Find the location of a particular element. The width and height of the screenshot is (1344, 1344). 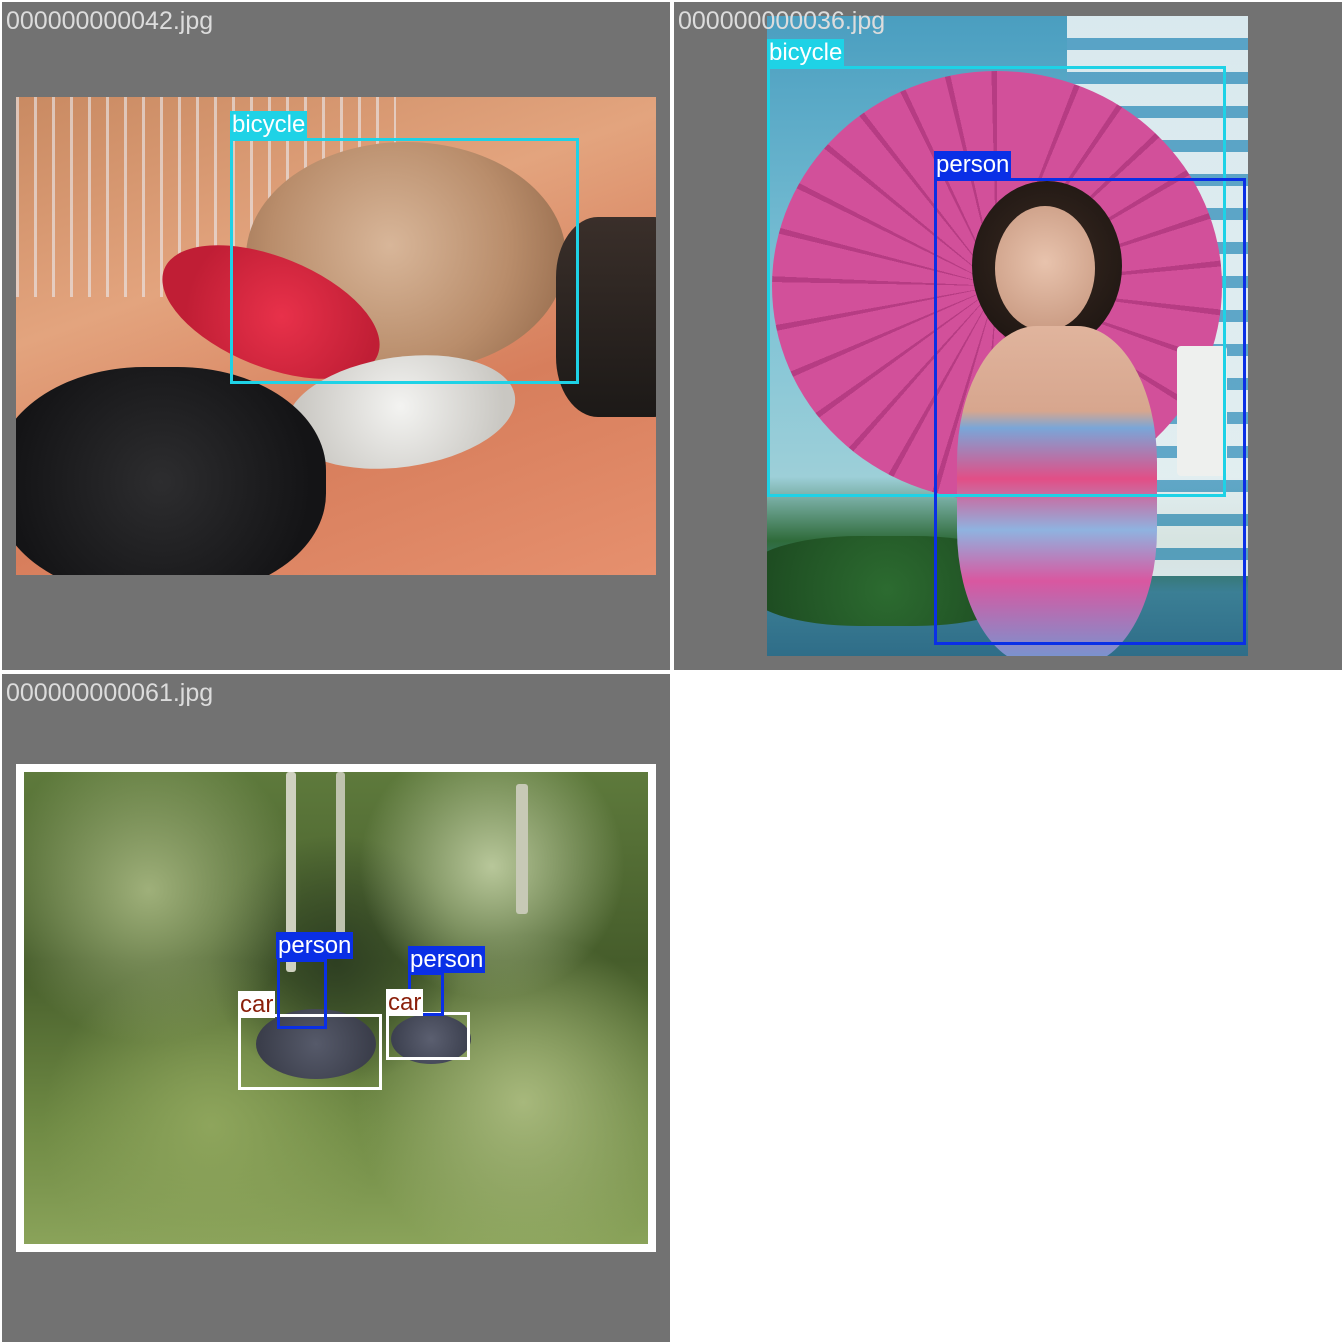

image-filename: 000000000061.jpg is located at coordinates (110, 693).